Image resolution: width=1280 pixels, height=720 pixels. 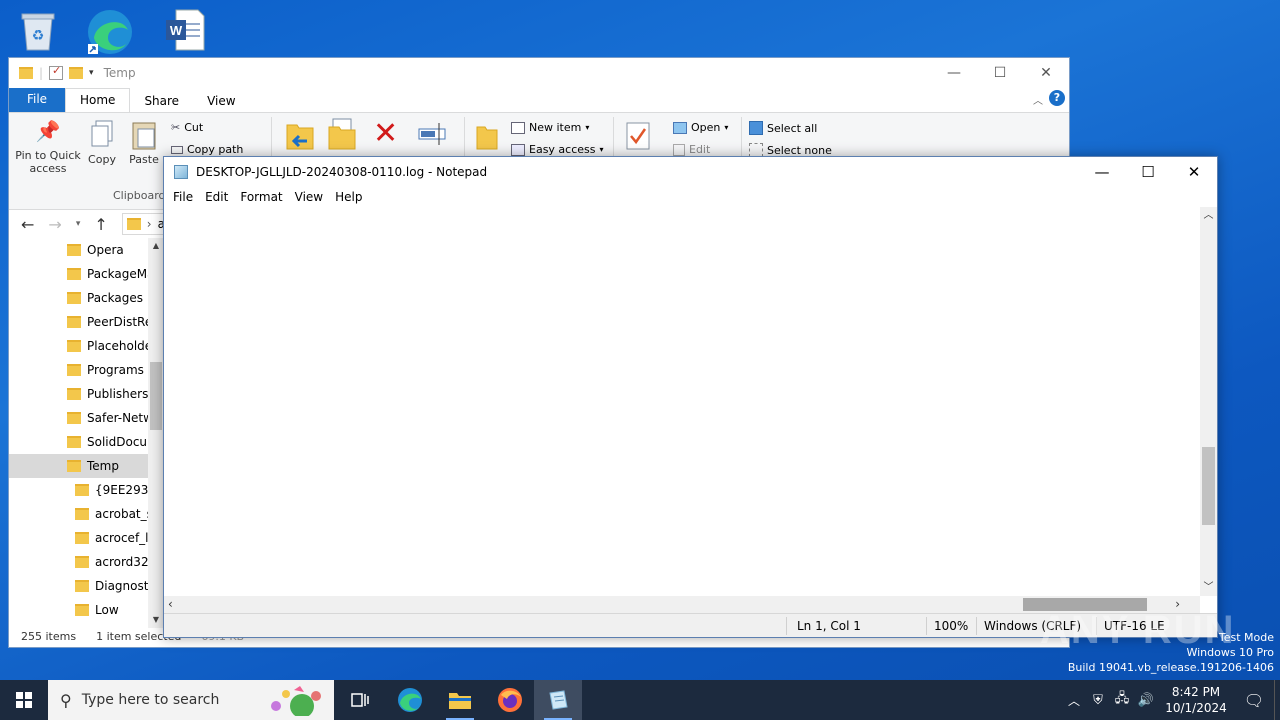 What do you see at coordinates (1208, 215) in the screenshot?
I see `scroll-up-icon: ︿` at bounding box center [1208, 215].